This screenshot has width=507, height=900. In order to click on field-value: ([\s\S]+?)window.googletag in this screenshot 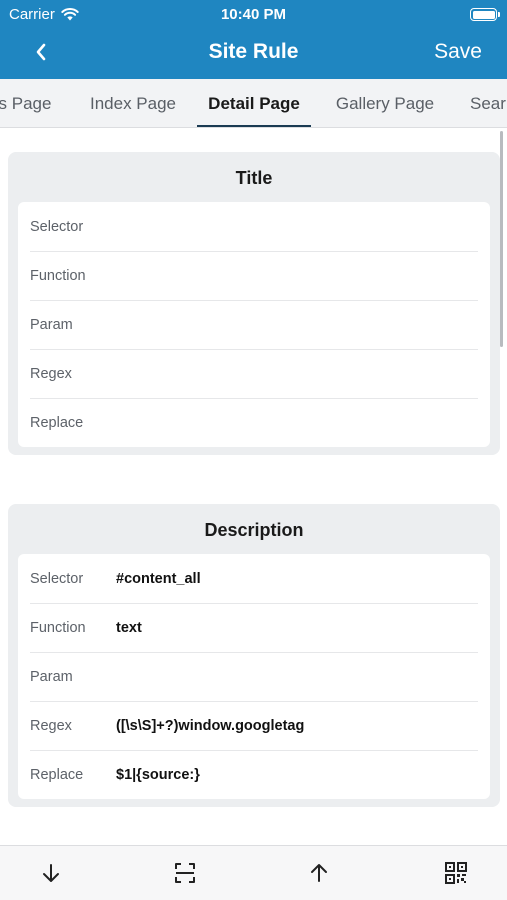, I will do `click(210, 726)`.